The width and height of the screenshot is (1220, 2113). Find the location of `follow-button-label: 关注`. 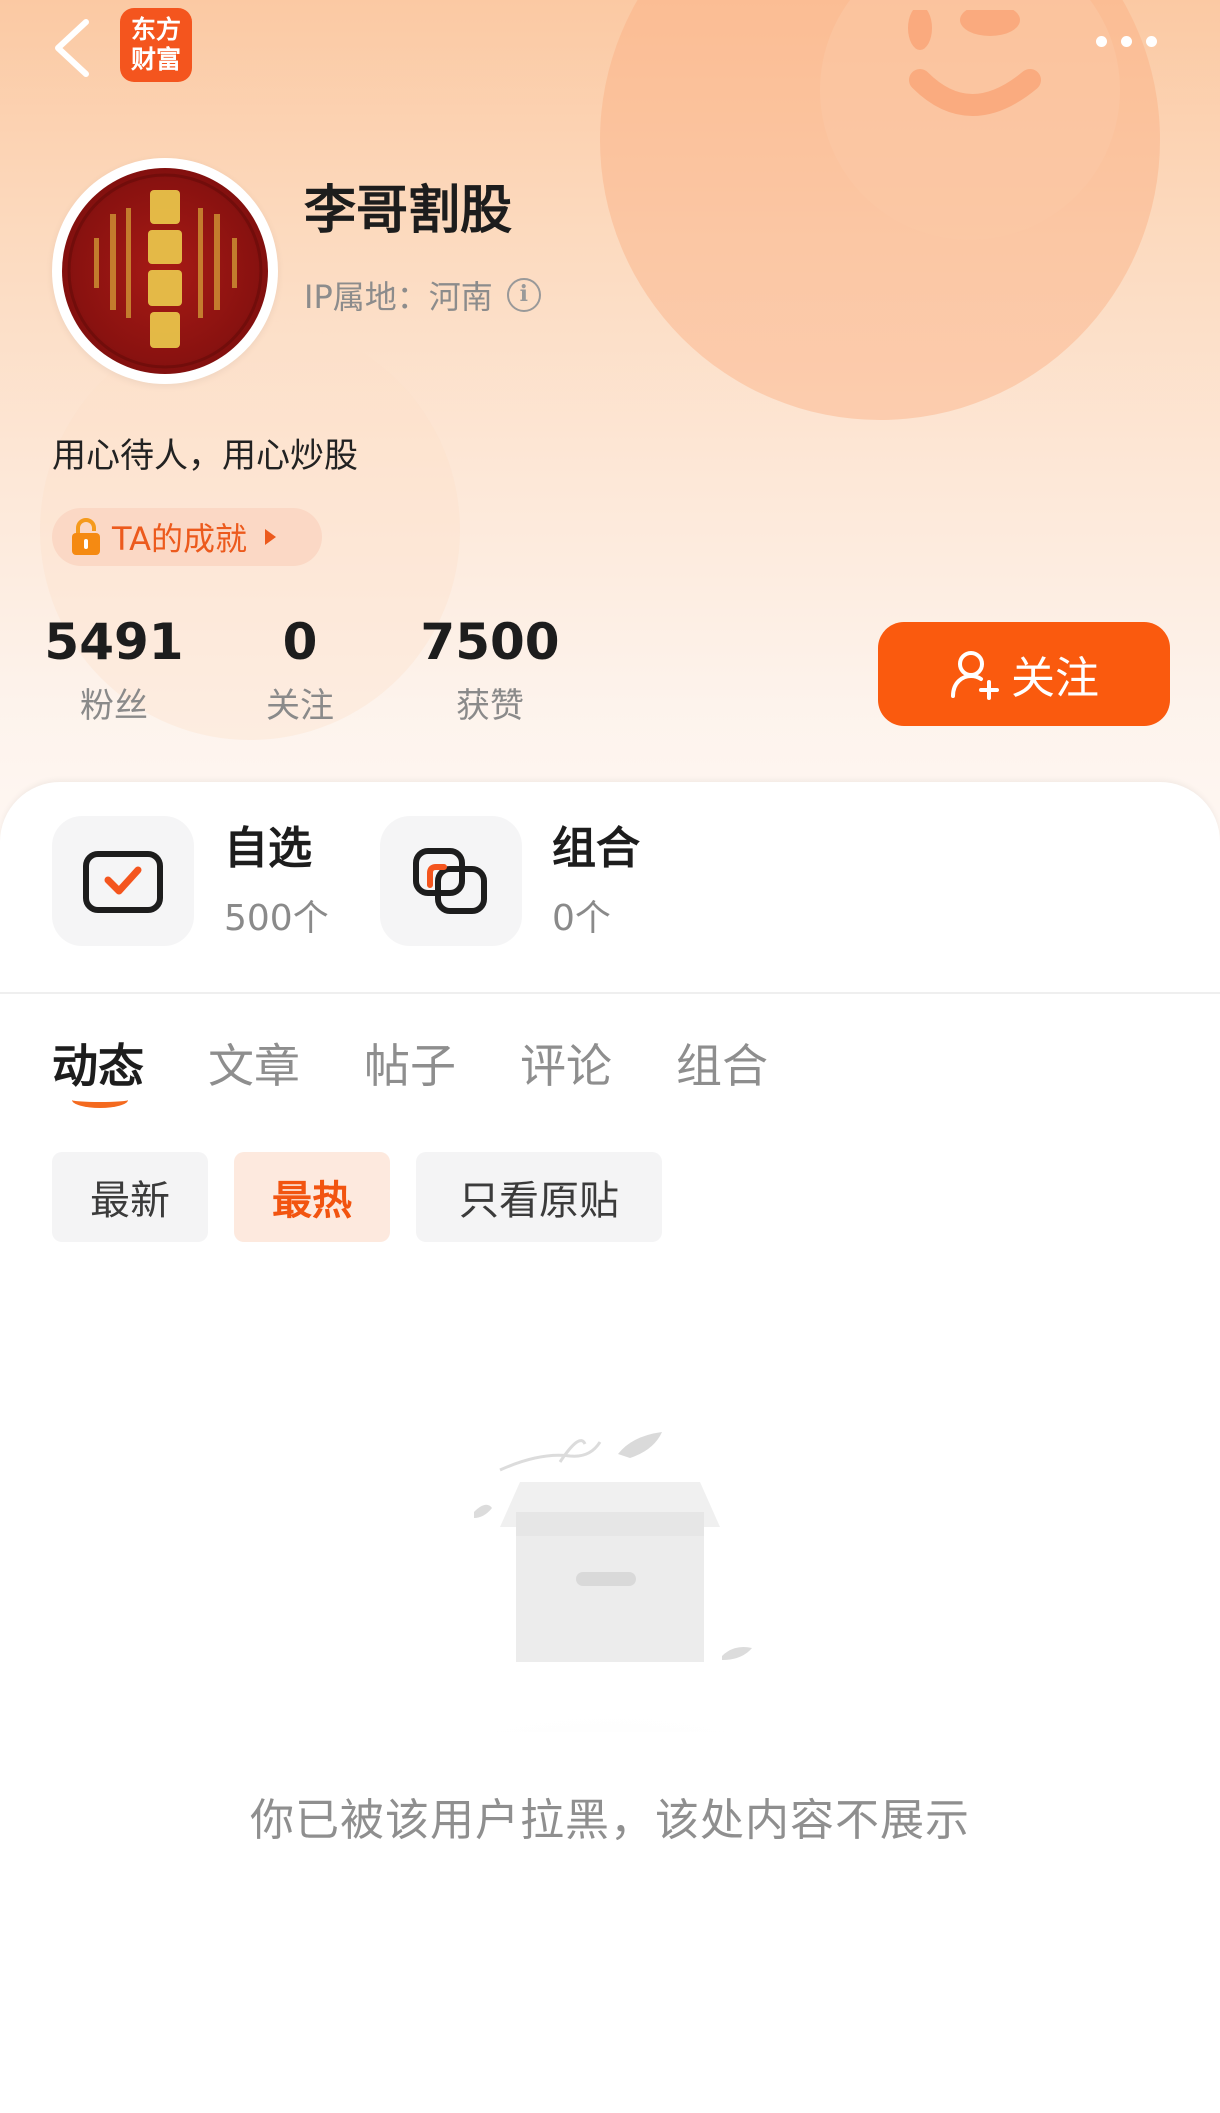

follow-button-label: 关注 is located at coordinates (1055, 678).